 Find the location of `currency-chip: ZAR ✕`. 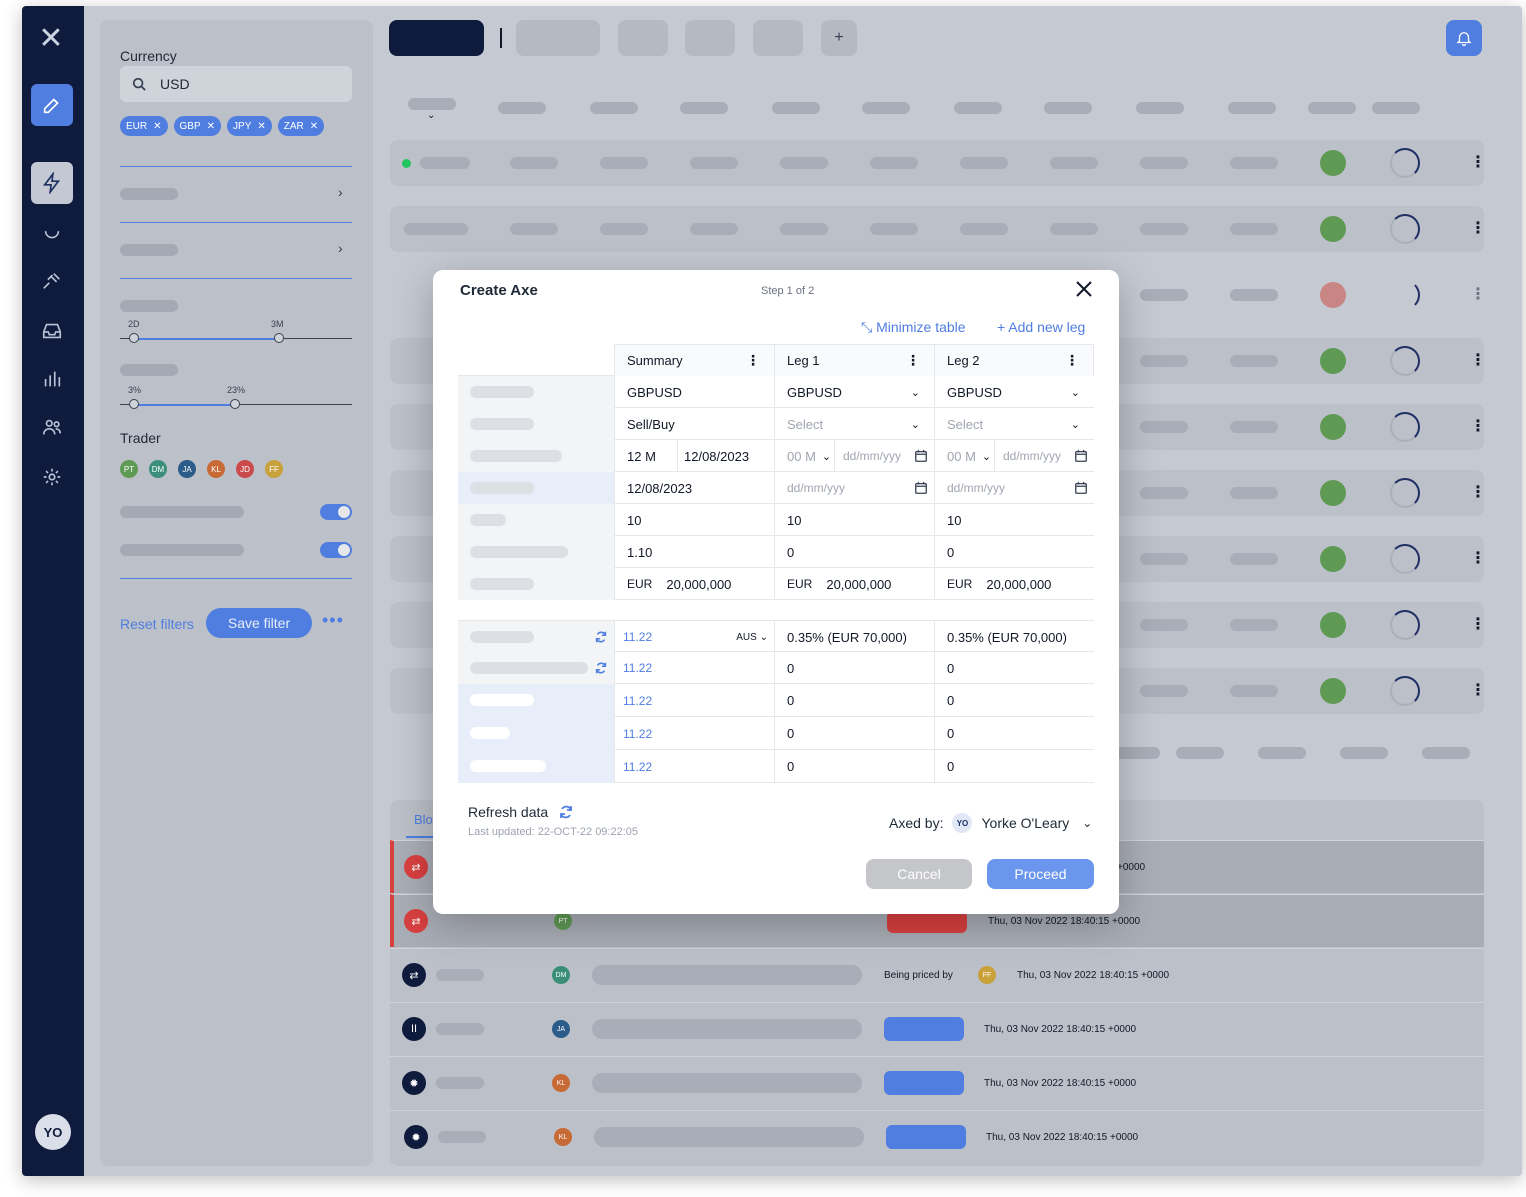

currency-chip: ZAR ✕ is located at coordinates (301, 126).